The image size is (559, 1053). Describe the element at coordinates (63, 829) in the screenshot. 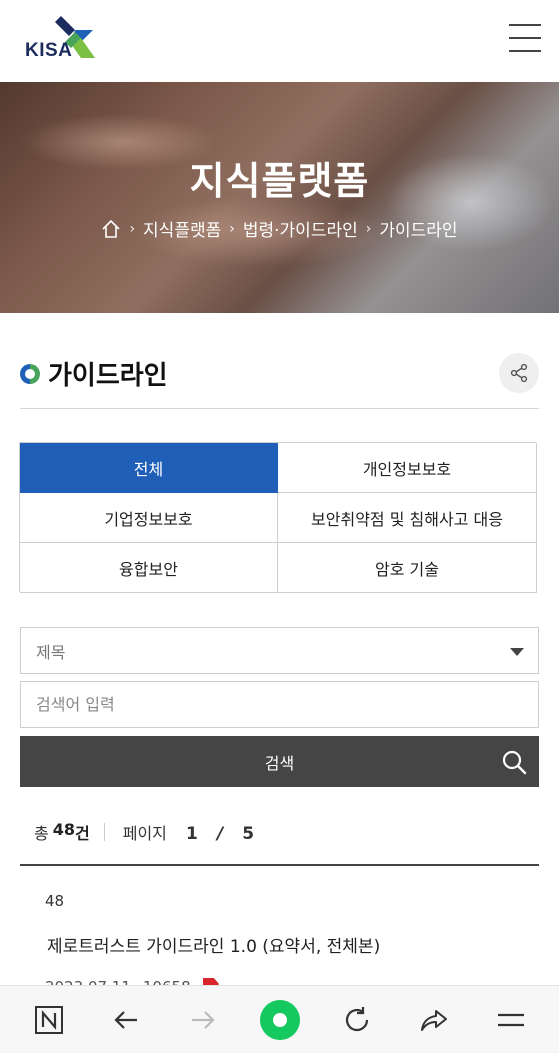

I see `total-count: 48` at that location.